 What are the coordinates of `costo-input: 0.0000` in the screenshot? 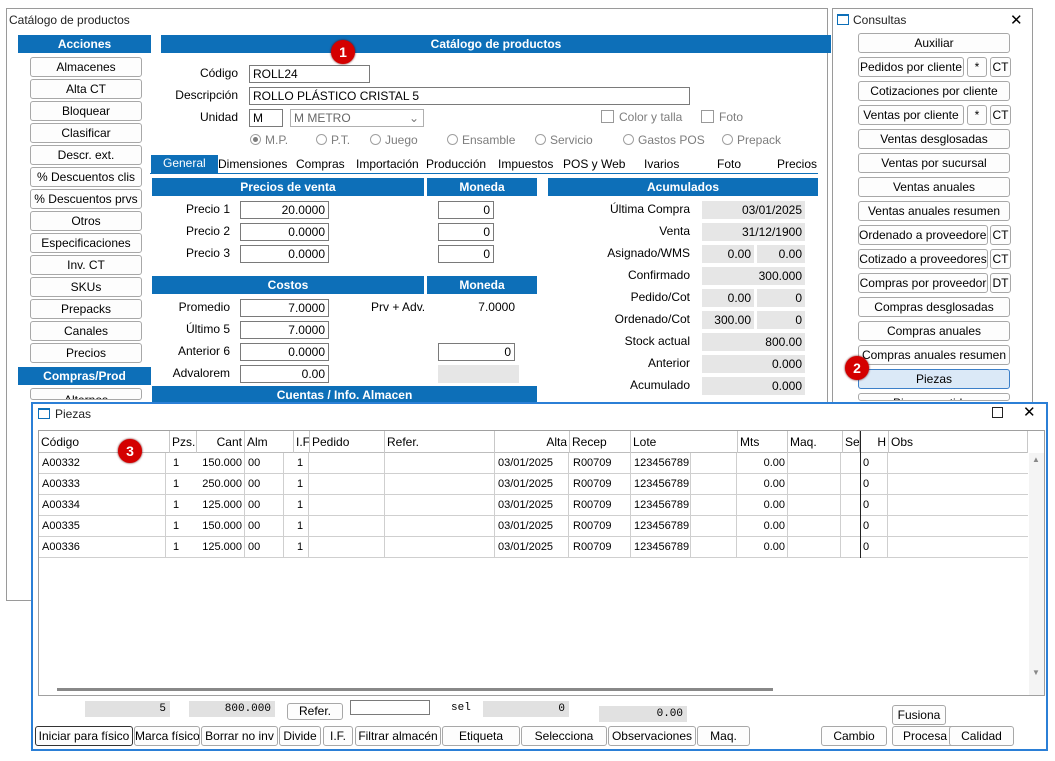 It's located at (284, 352).